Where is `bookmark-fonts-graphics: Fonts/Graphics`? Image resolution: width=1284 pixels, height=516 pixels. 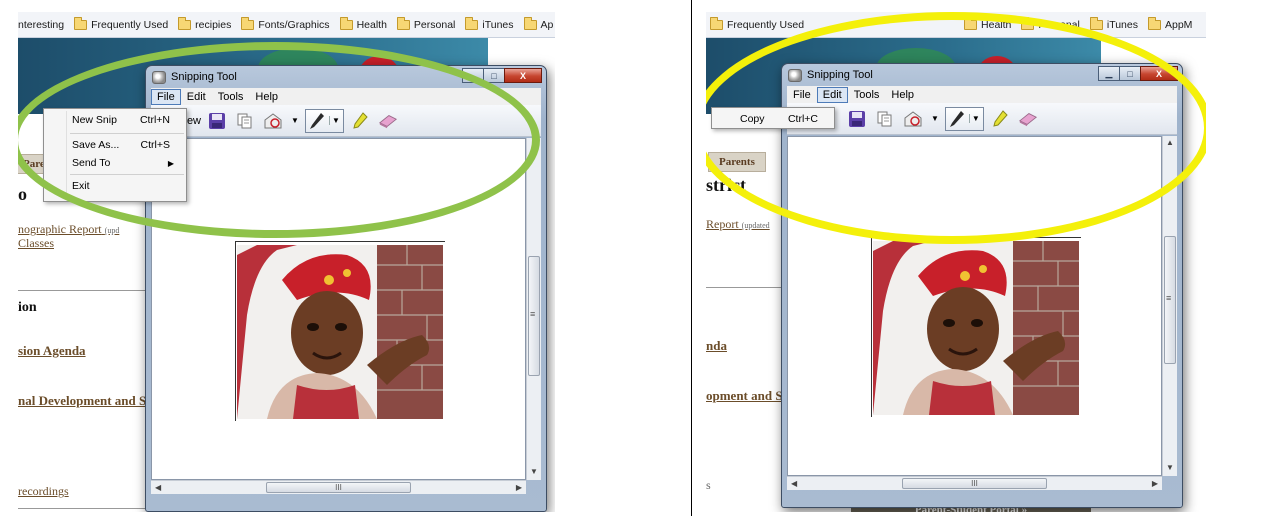 bookmark-fonts-graphics: Fonts/Graphics is located at coordinates (285, 23).